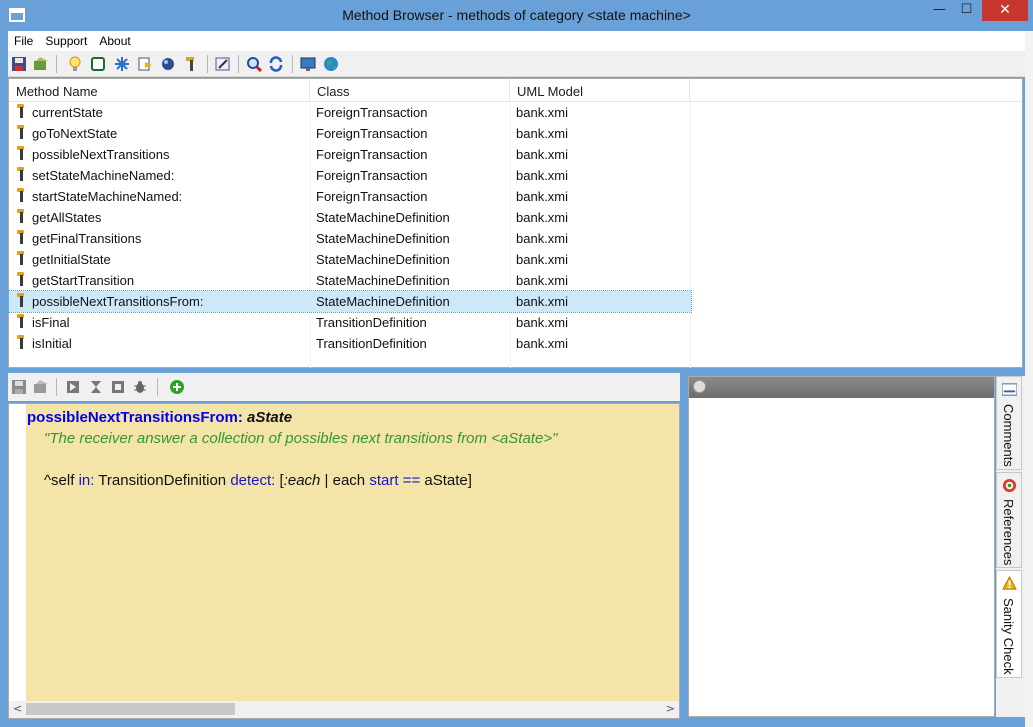 This screenshot has width=1033, height=727. Describe the element at coordinates (344, 709) in the screenshot. I see `horizontal-scrollbar: < >` at that location.